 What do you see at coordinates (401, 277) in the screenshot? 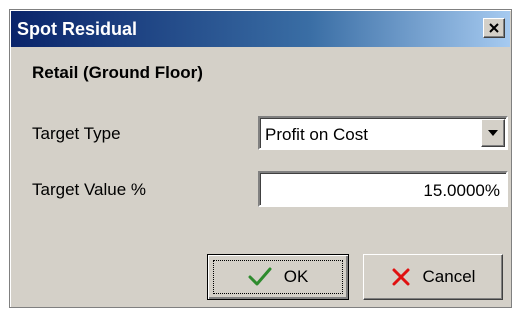
I see `x-icon` at bounding box center [401, 277].